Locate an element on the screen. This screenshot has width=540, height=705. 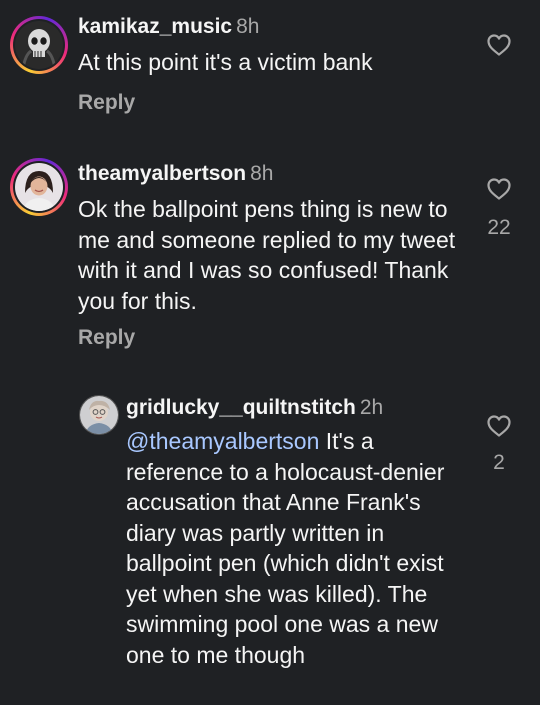
comment-text: At this point it's a victim bank is located at coordinates (225, 62).